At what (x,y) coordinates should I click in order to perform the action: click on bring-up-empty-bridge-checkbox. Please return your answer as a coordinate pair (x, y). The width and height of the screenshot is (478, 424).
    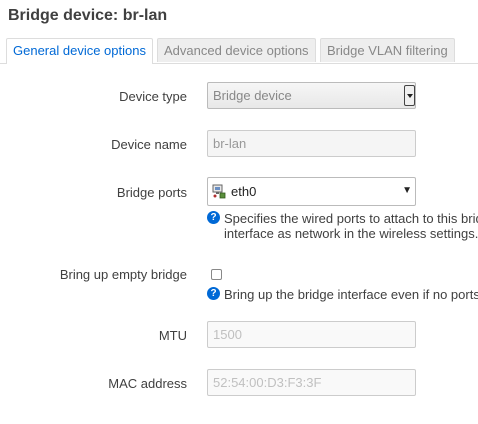
    Looking at the image, I should click on (216, 274).